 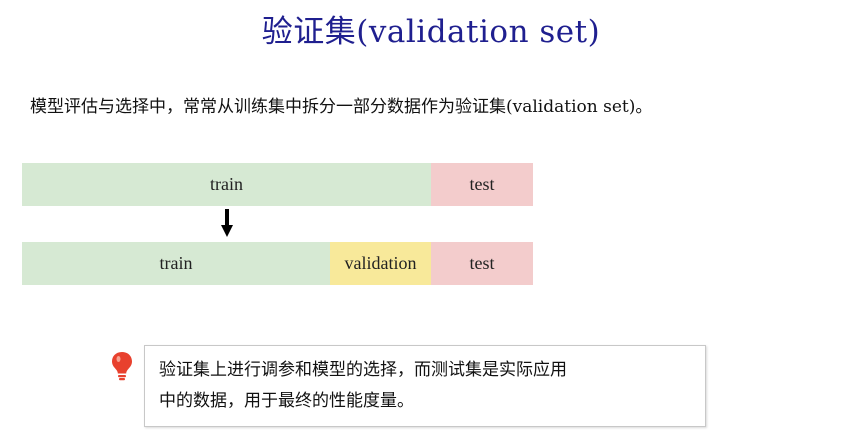 I want to click on note-line-1: 验证集上进行调参和模型的选择，而测试集是实际应用, so click(x=363, y=370).